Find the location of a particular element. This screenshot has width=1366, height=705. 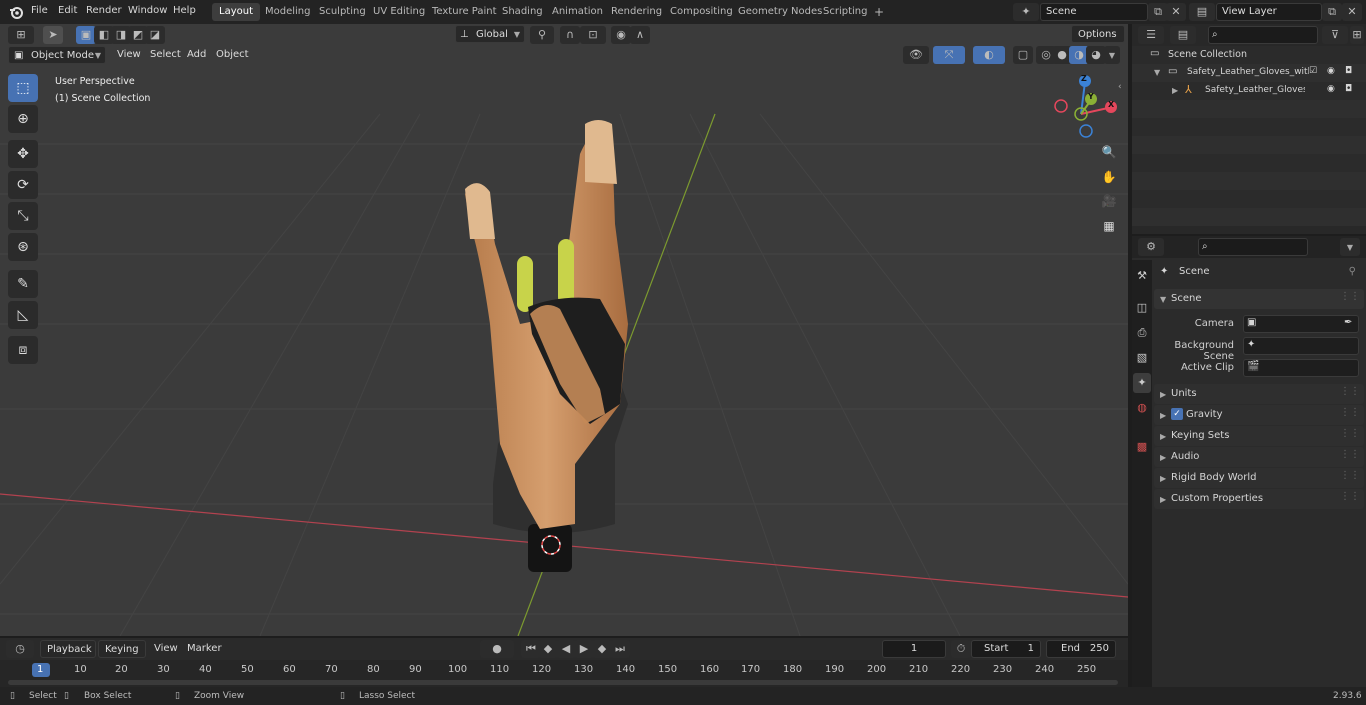

tab-world: ◍ is located at coordinates (1142, 408).